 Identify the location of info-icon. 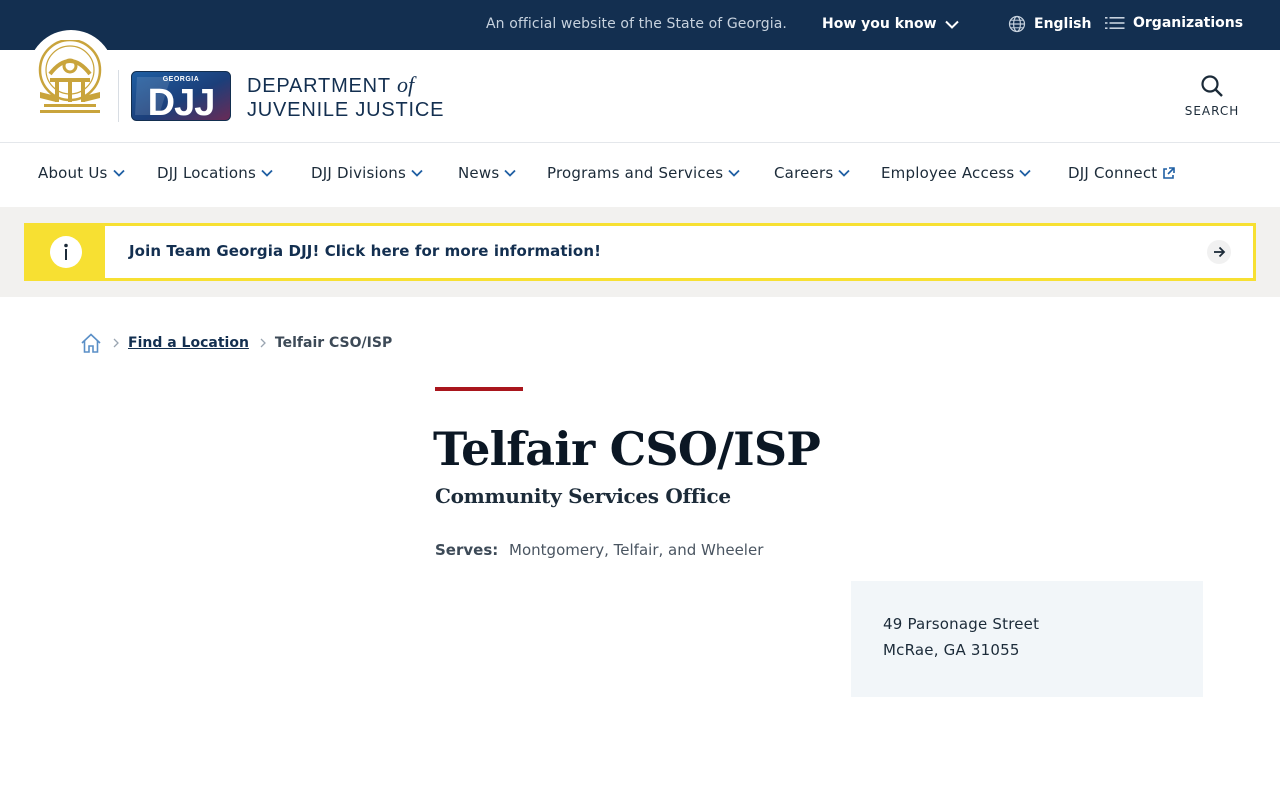
(66, 252).